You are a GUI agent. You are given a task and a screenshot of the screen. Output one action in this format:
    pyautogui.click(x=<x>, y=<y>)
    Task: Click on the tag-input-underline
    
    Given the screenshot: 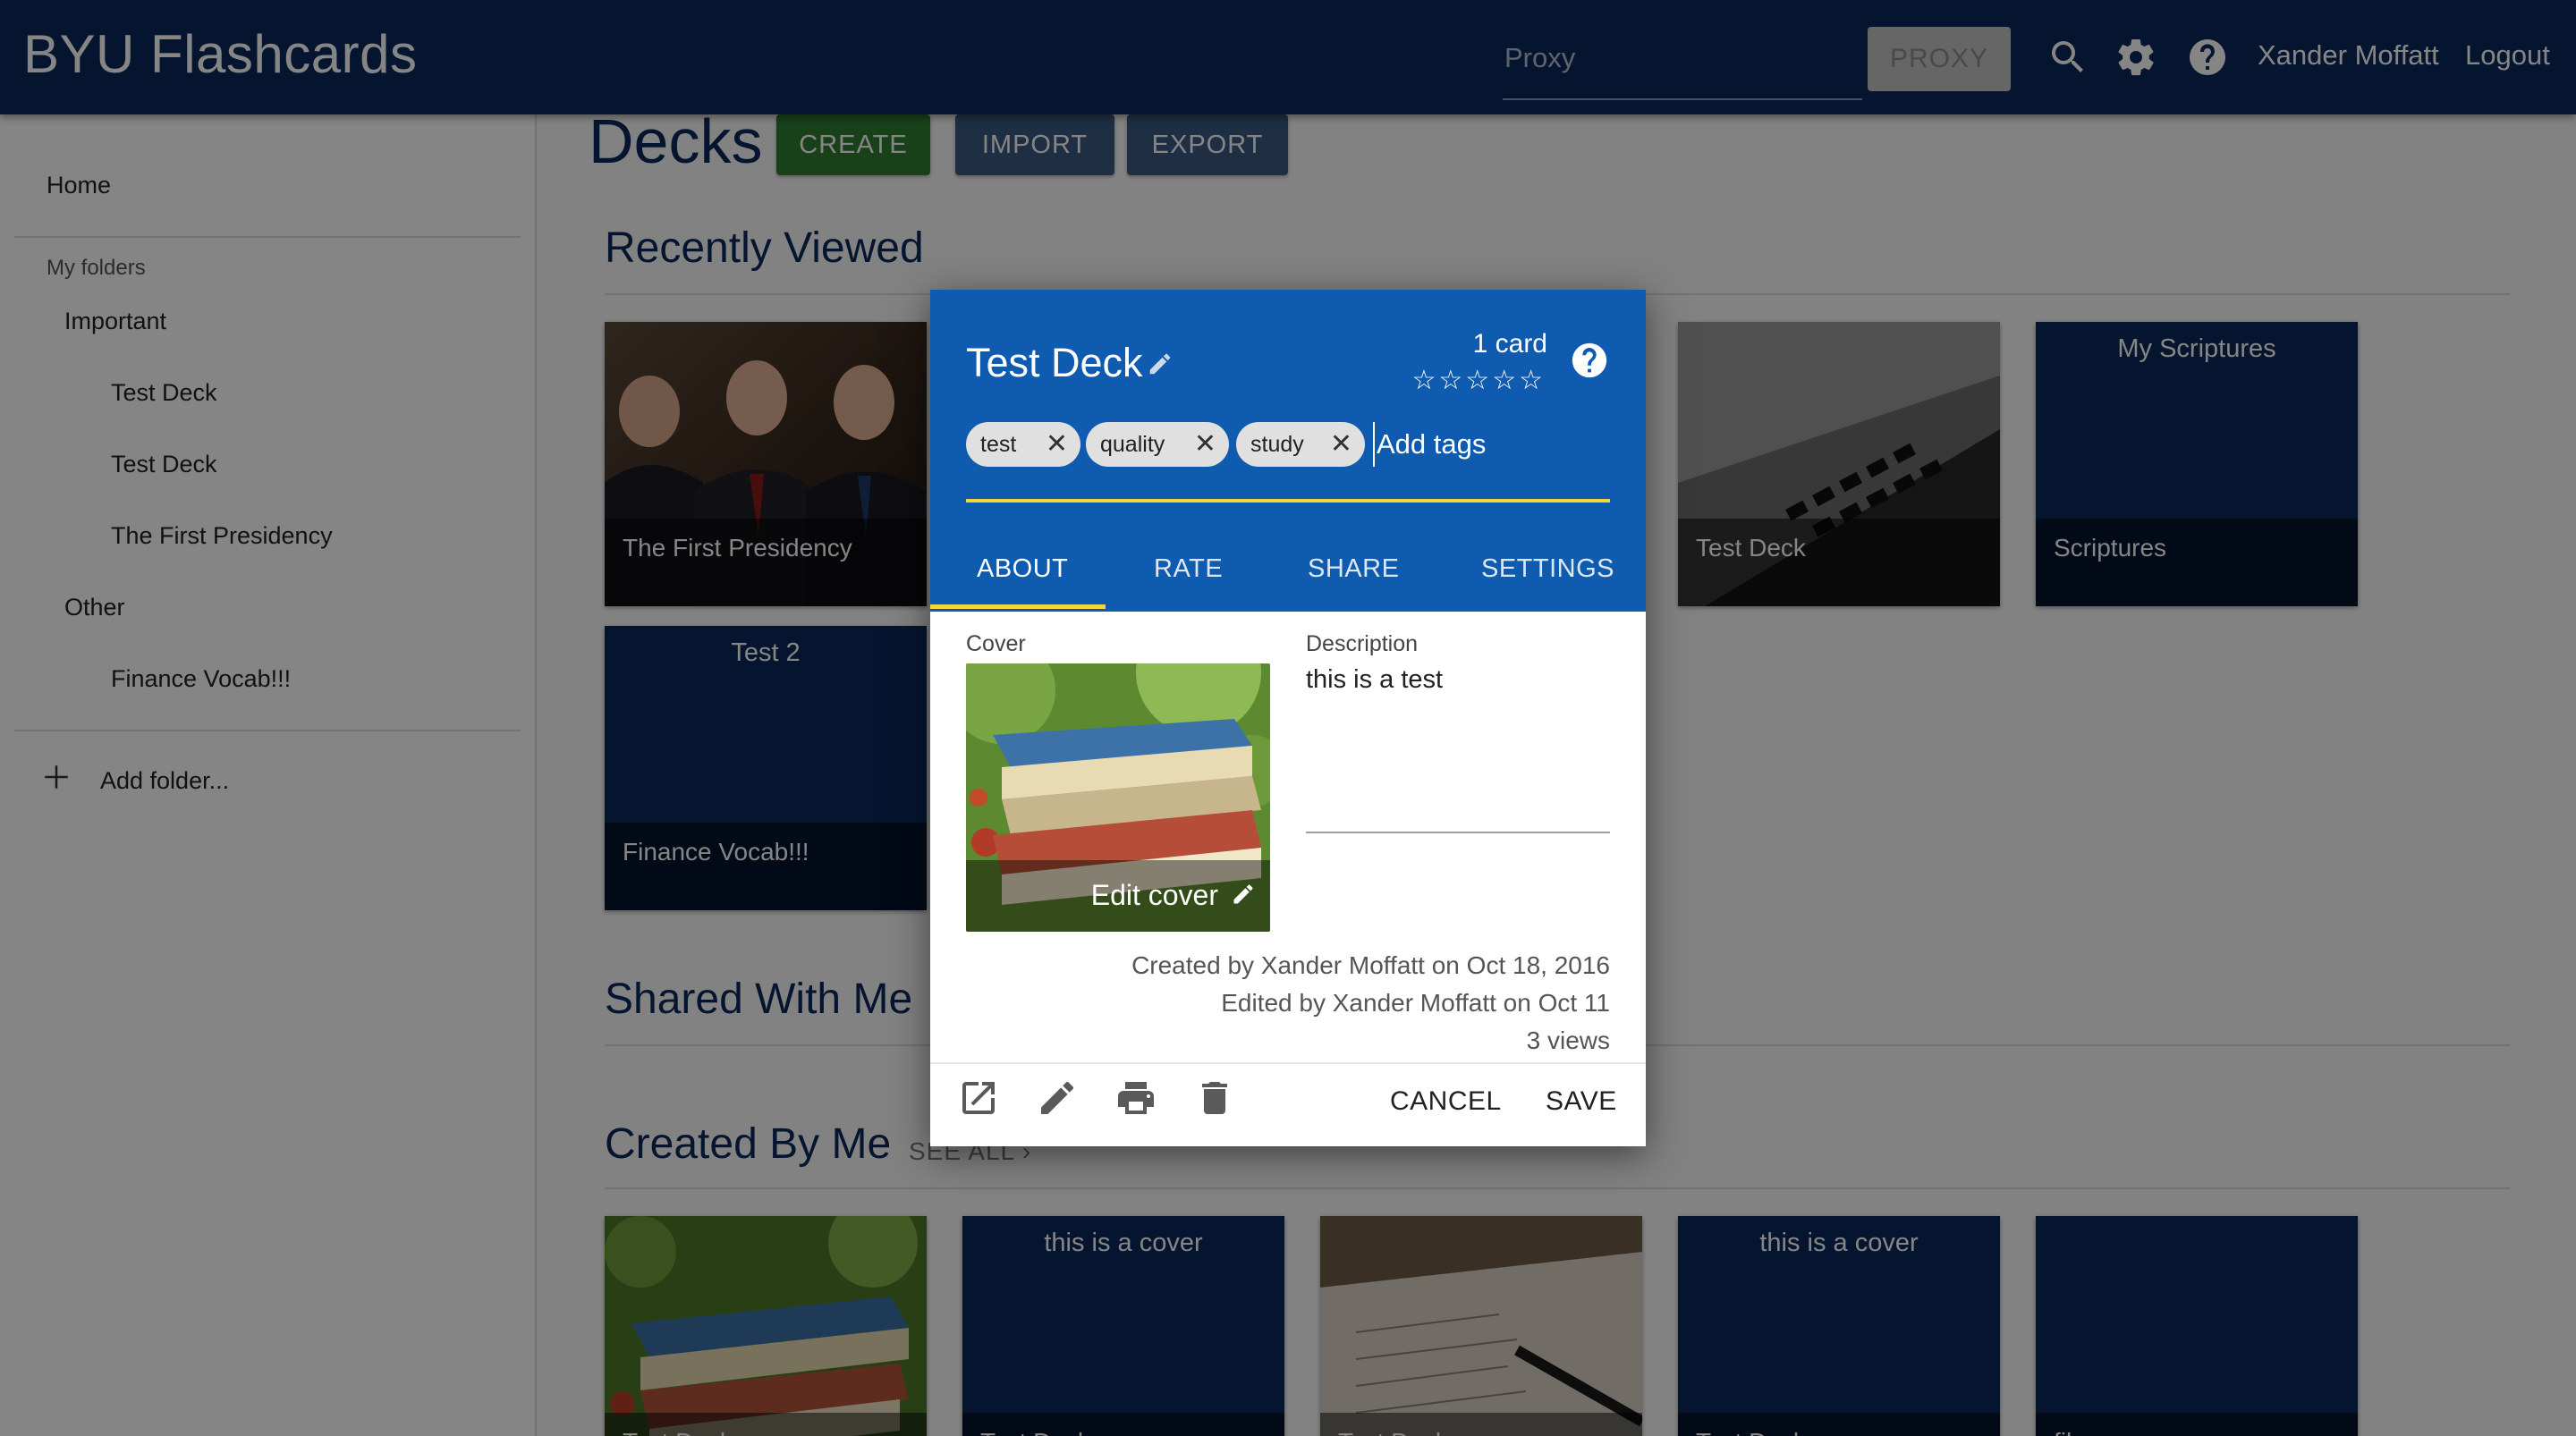 What is the action you would take?
    pyautogui.click(x=1288, y=501)
    